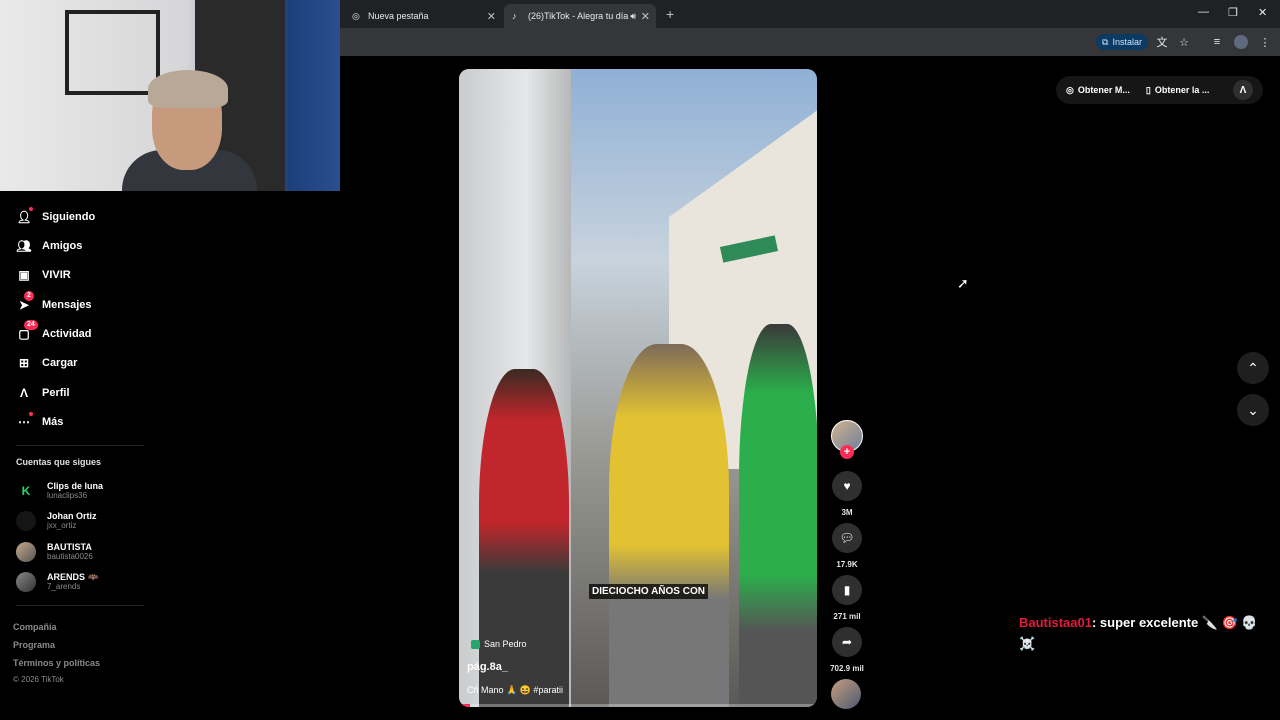  Describe the element at coordinates (1241, 42) in the screenshot. I see `profile-avatar-icon` at that location.